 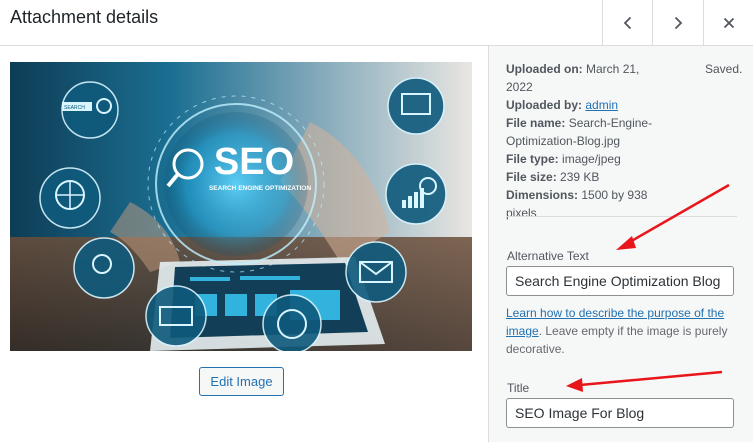 I want to click on edit-image-button: Edit Image, so click(x=241, y=381).